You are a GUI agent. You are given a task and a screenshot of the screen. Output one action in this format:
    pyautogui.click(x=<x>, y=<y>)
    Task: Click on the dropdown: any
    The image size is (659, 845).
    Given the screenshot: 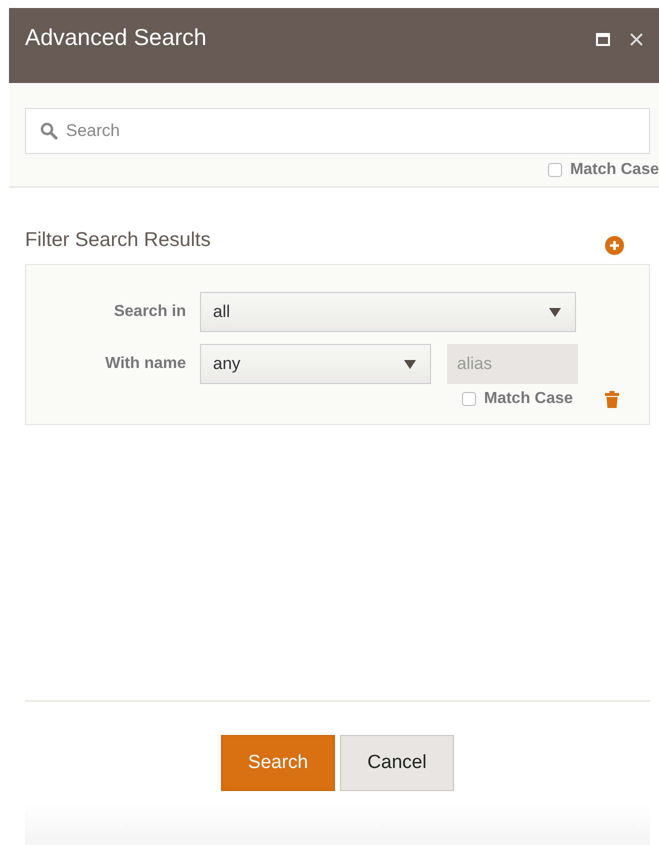 What is the action you would take?
    pyautogui.click(x=315, y=364)
    